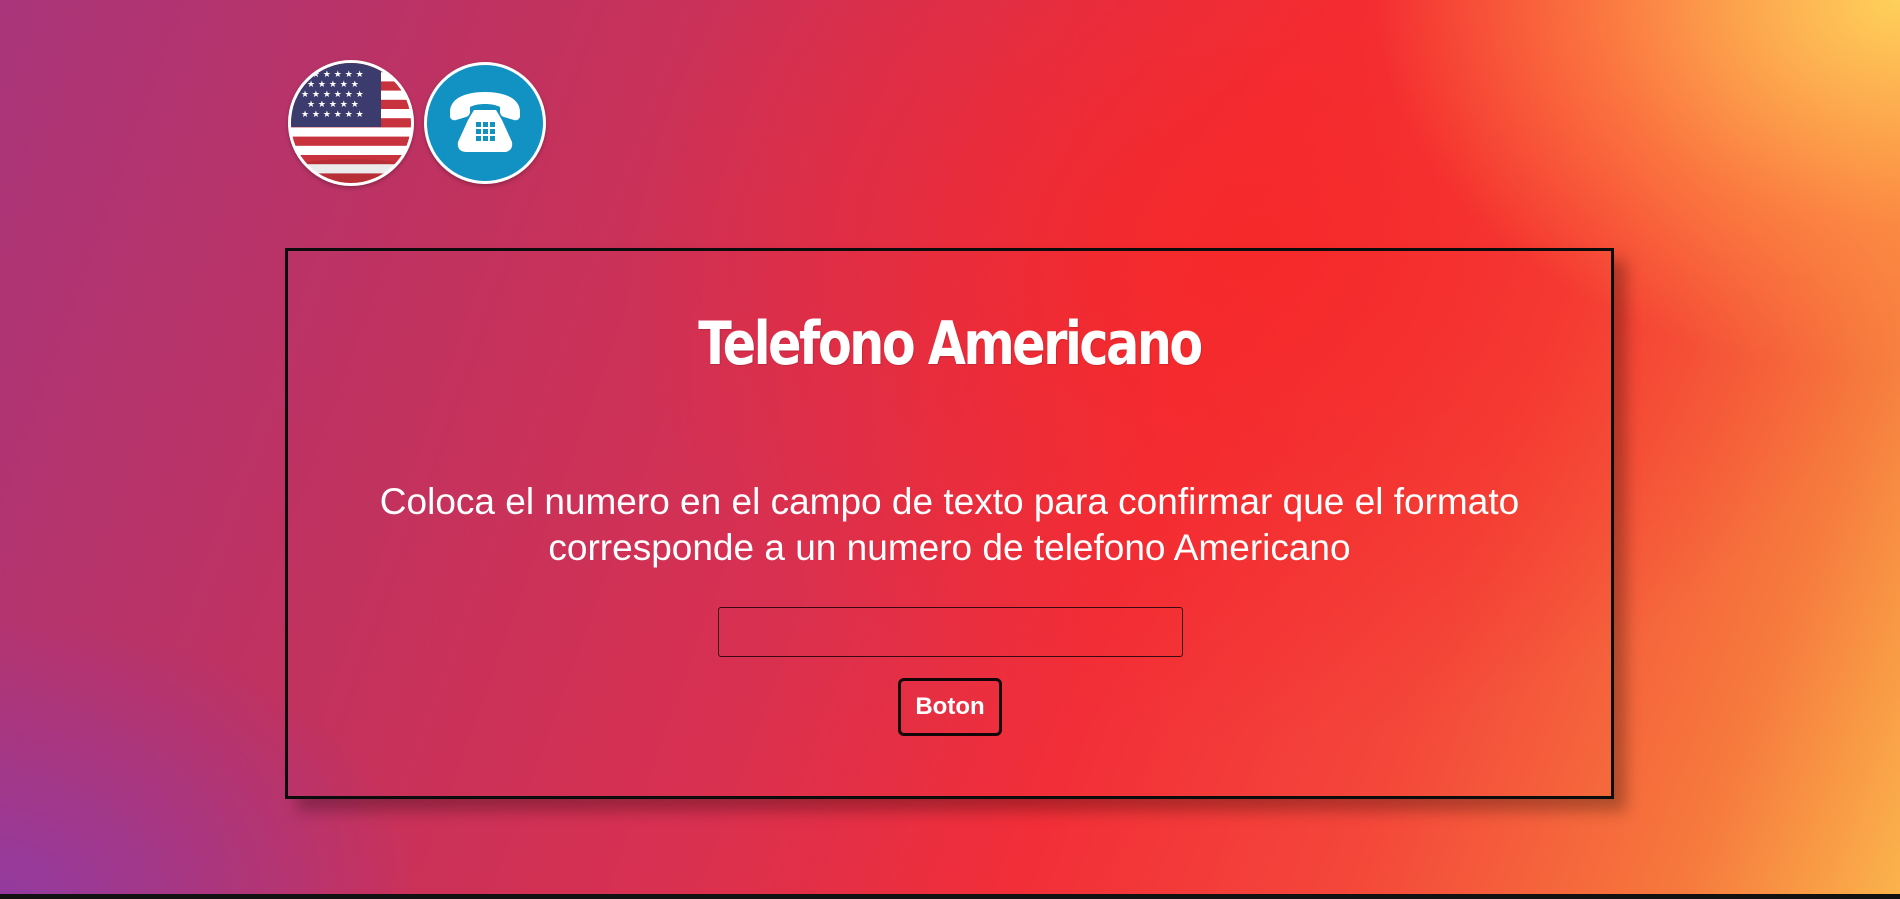 This screenshot has height=899, width=1900. I want to click on submit-button: Boton, so click(950, 707).